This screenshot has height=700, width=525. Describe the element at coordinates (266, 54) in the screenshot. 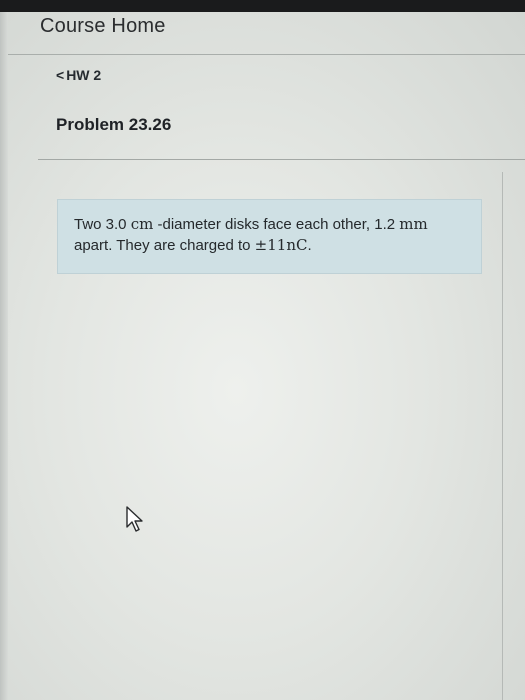

I see `header-divider` at that location.